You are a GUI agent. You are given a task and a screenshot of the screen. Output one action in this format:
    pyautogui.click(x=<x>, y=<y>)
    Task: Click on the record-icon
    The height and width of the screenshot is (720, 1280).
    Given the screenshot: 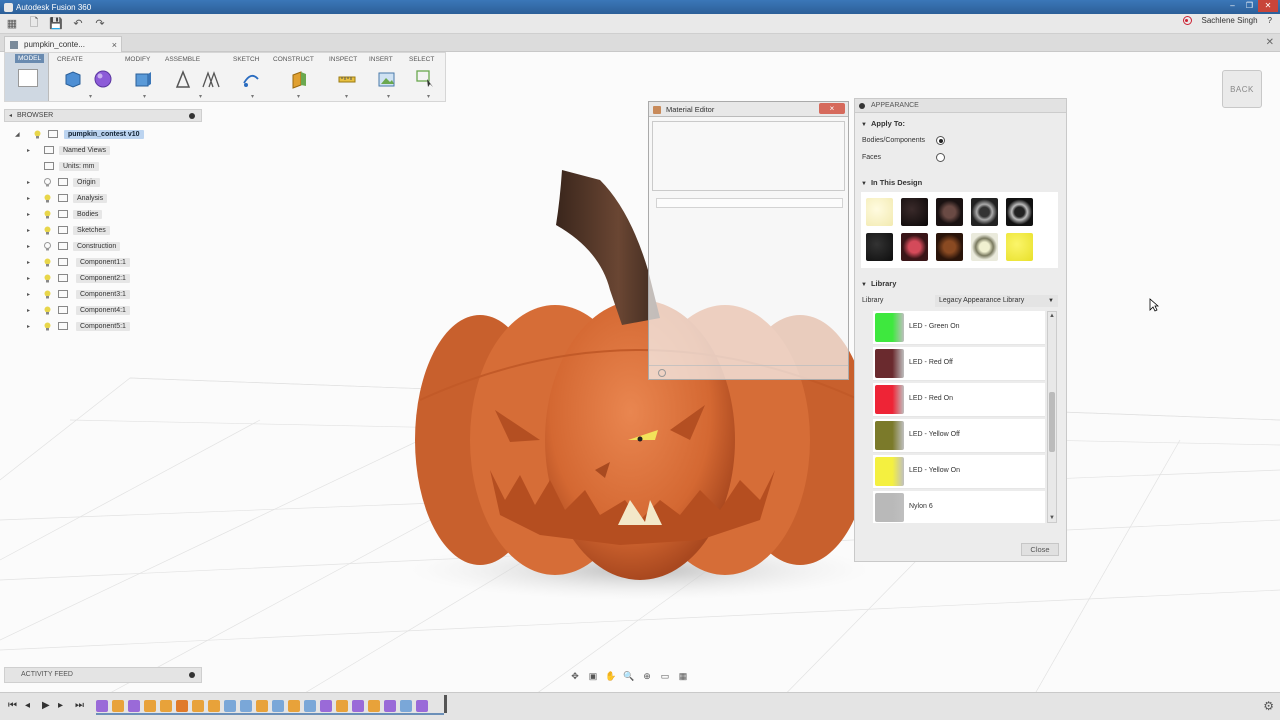 What is the action you would take?
    pyautogui.click(x=1187, y=20)
    